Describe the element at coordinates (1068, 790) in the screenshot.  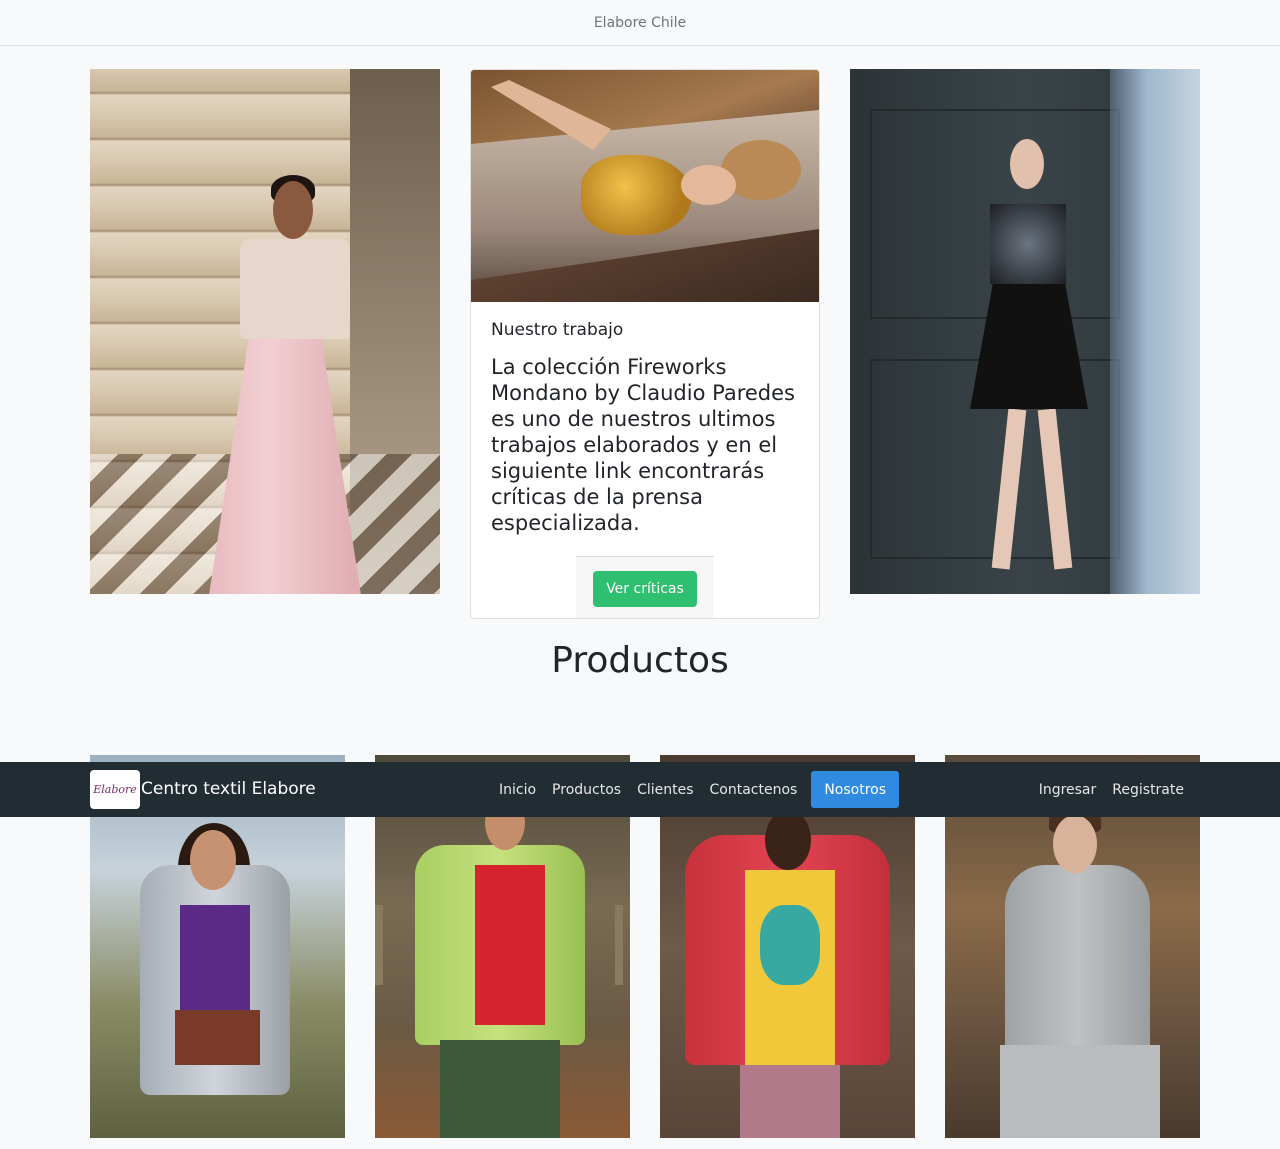
I see `login-link: Ingresar` at that location.